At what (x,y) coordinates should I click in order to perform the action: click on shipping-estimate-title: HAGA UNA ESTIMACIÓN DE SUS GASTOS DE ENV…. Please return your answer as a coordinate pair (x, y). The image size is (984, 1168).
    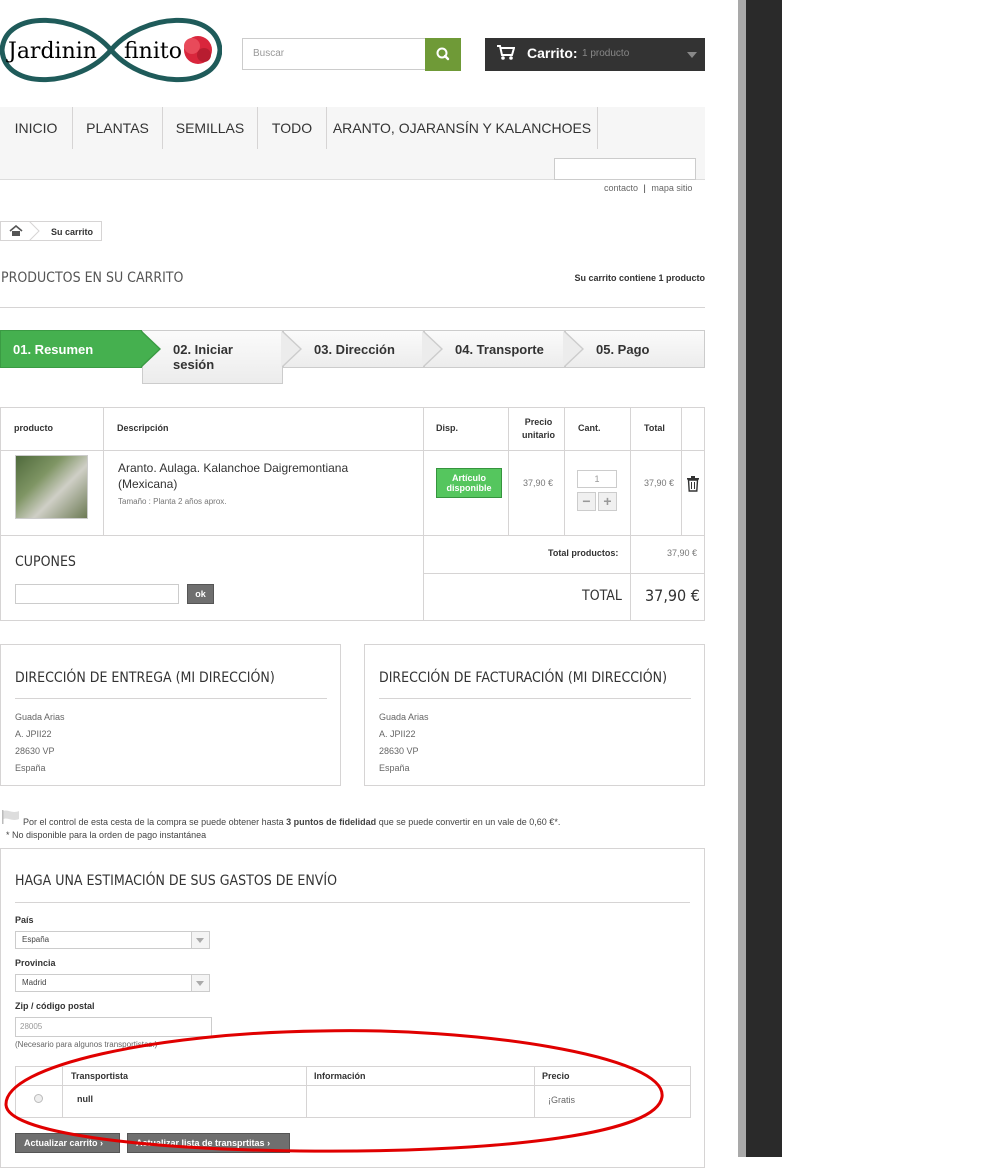
    Looking at the image, I should click on (176, 881).